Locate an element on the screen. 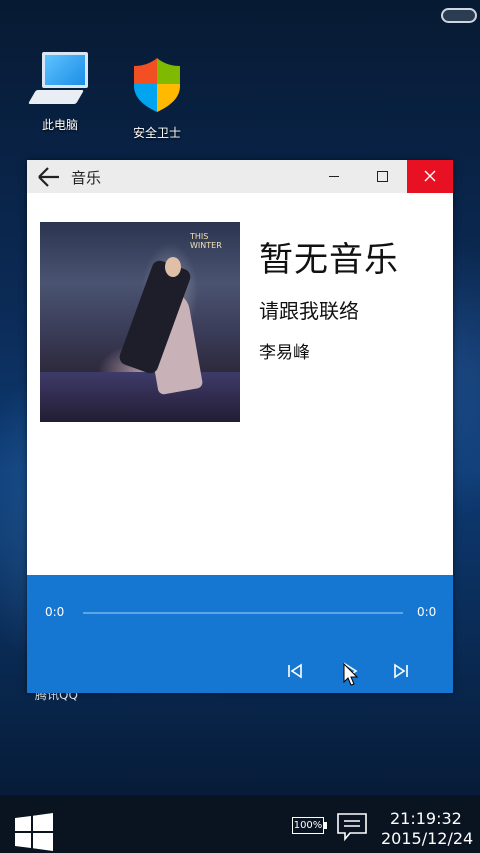  minimize-icon is located at coordinates (334, 176).